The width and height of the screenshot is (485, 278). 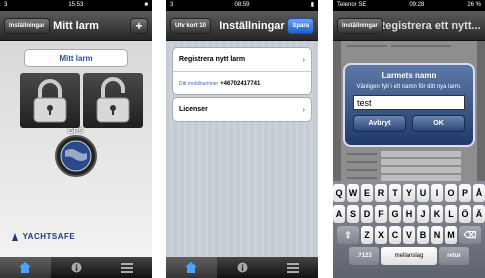 I want to click on sail-icon, so click(x=15, y=237).